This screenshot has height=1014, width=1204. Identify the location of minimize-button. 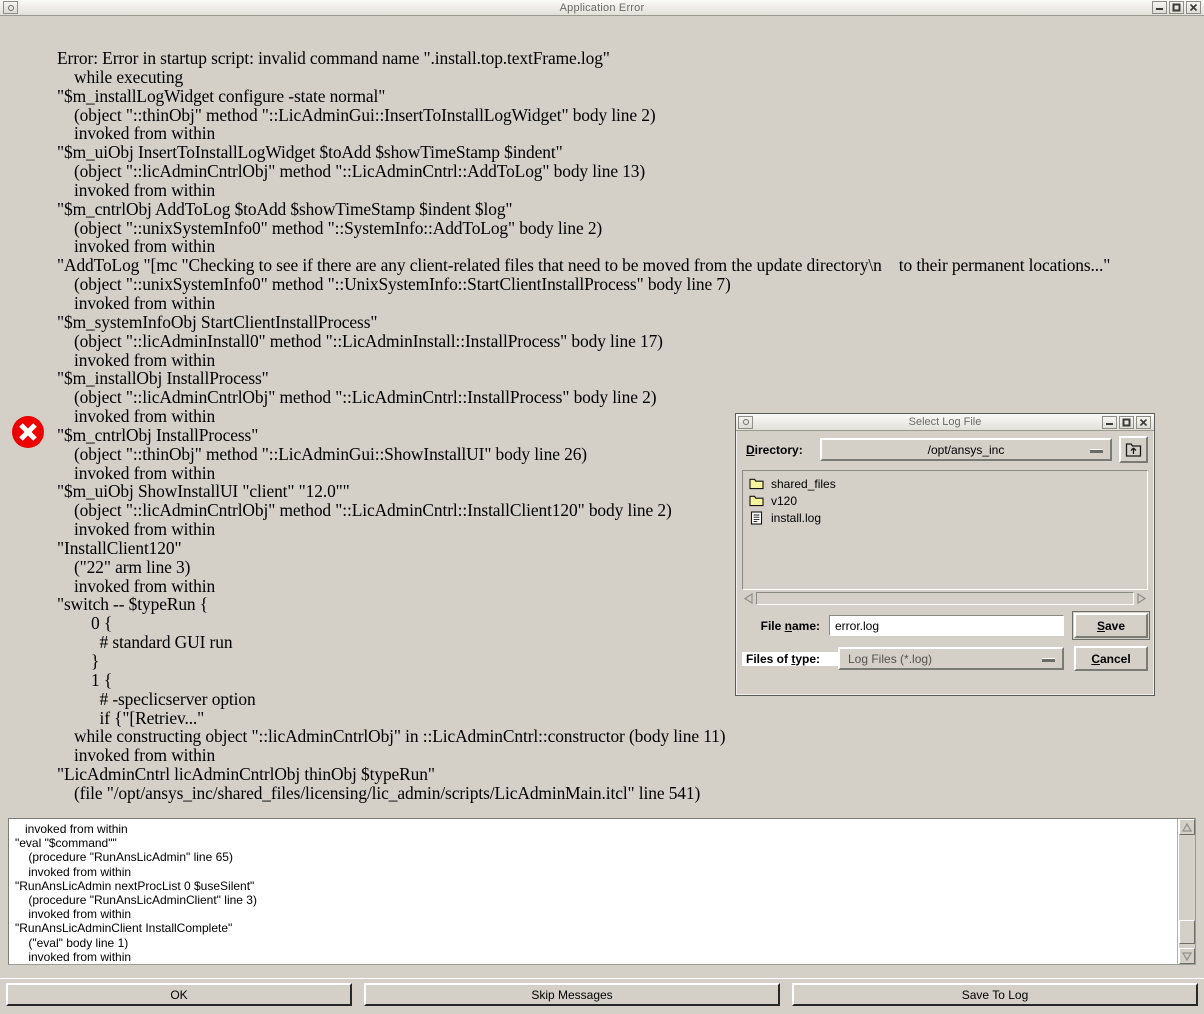
(1159, 7).